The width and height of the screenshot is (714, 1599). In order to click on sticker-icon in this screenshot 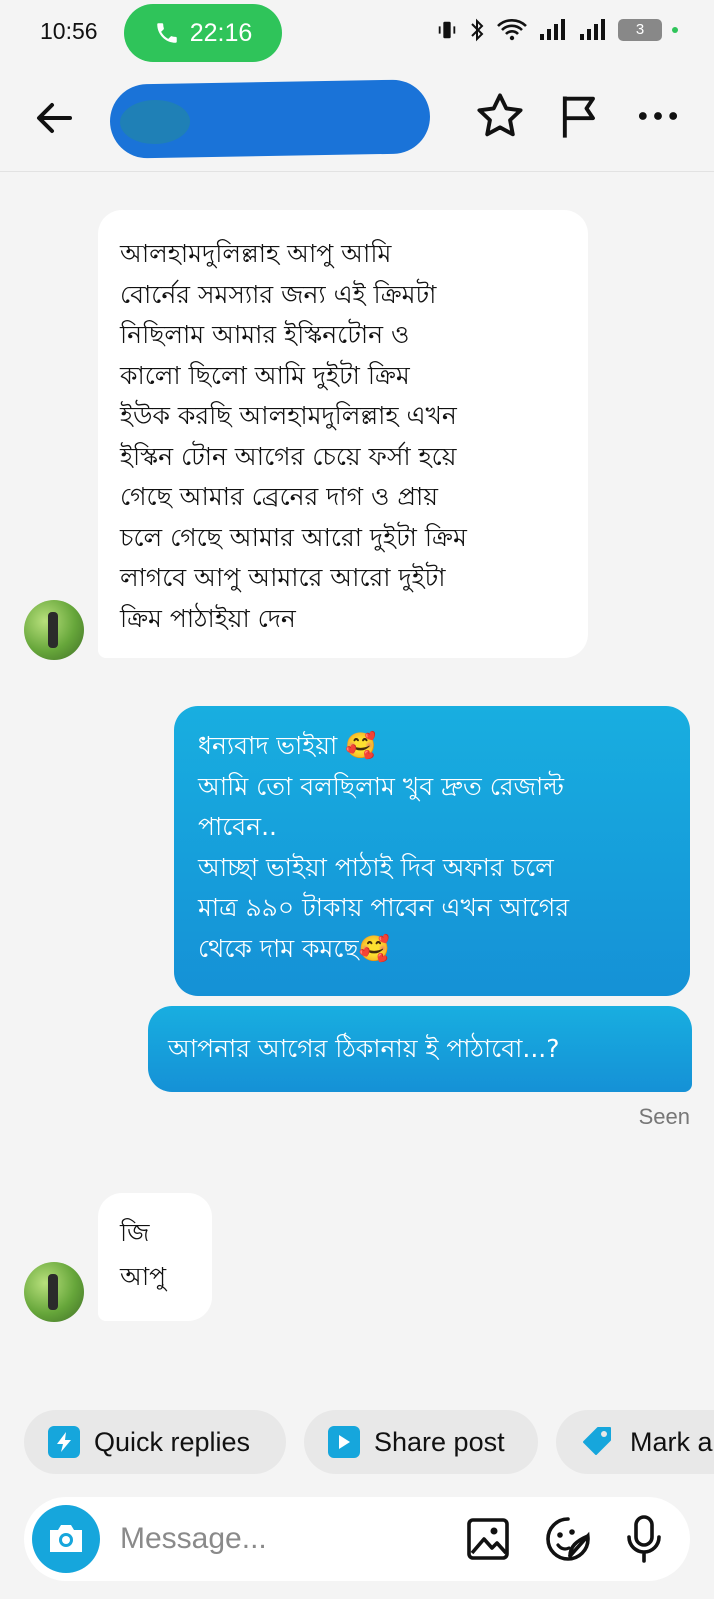, I will do `click(568, 1539)`.